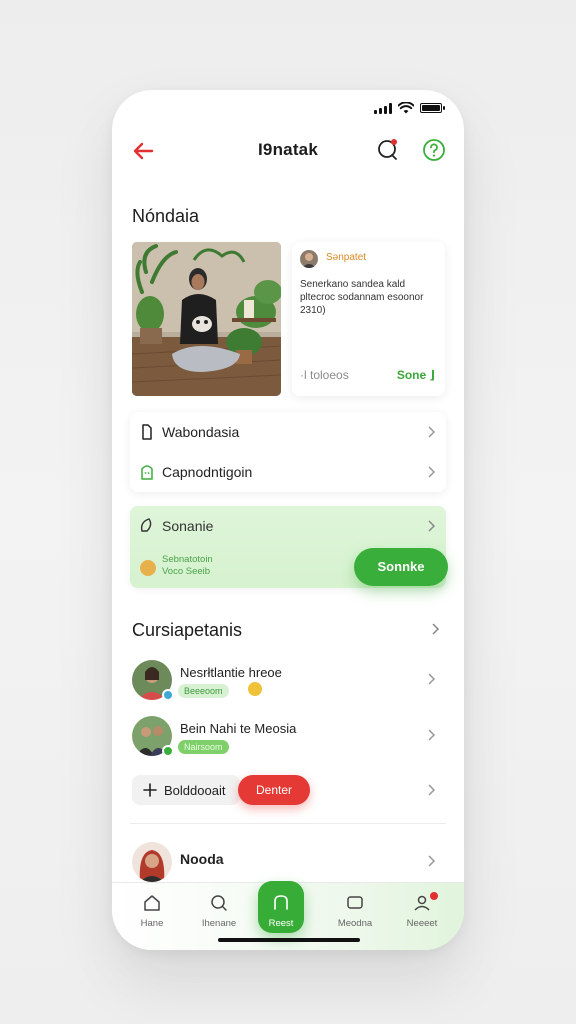 The height and width of the screenshot is (1024, 576). What do you see at coordinates (187, 559) in the screenshot?
I see `promo-subtitle-line1: Sebnatotoin` at bounding box center [187, 559].